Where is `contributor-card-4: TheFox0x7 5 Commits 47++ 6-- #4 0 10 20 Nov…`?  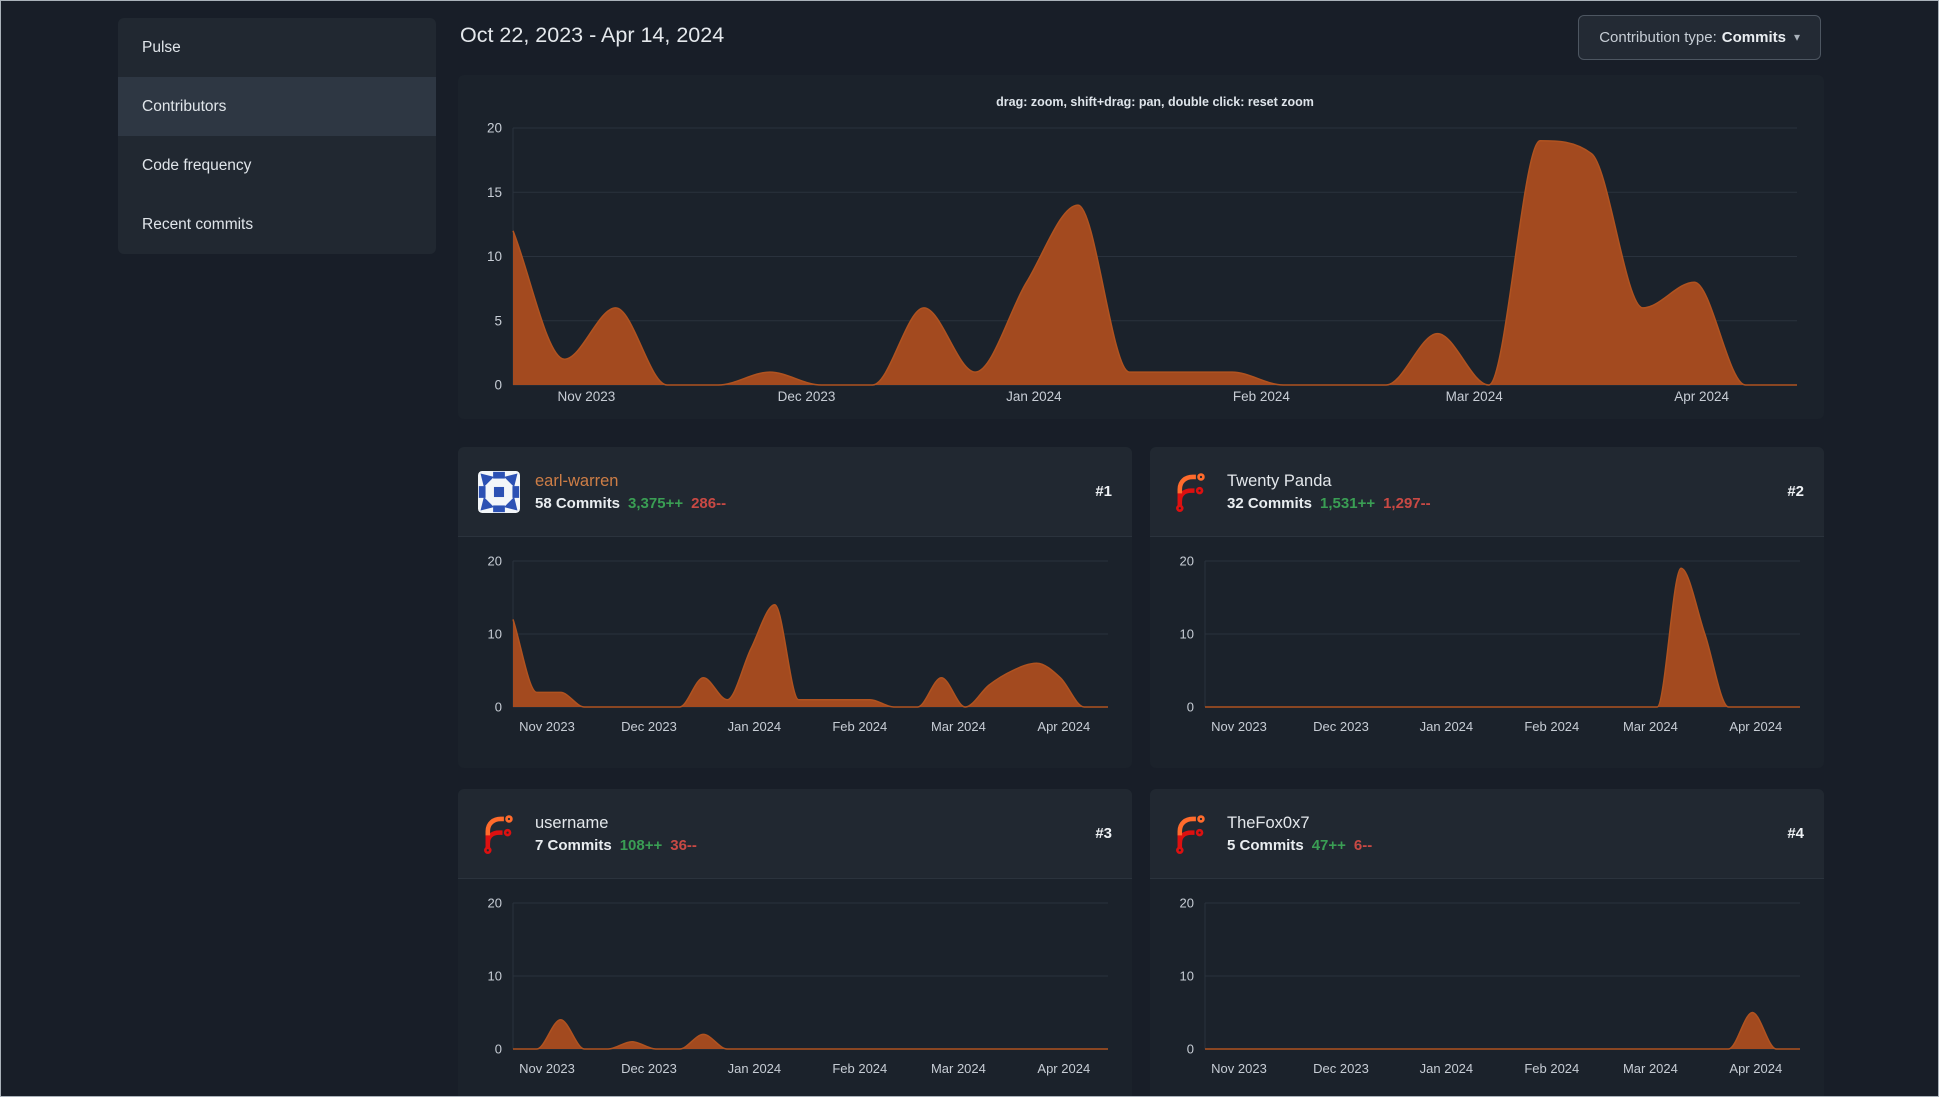 contributor-card-4: TheFox0x7 5 Commits 47++ 6-- #4 0 10 20 Nov… is located at coordinates (1487, 943).